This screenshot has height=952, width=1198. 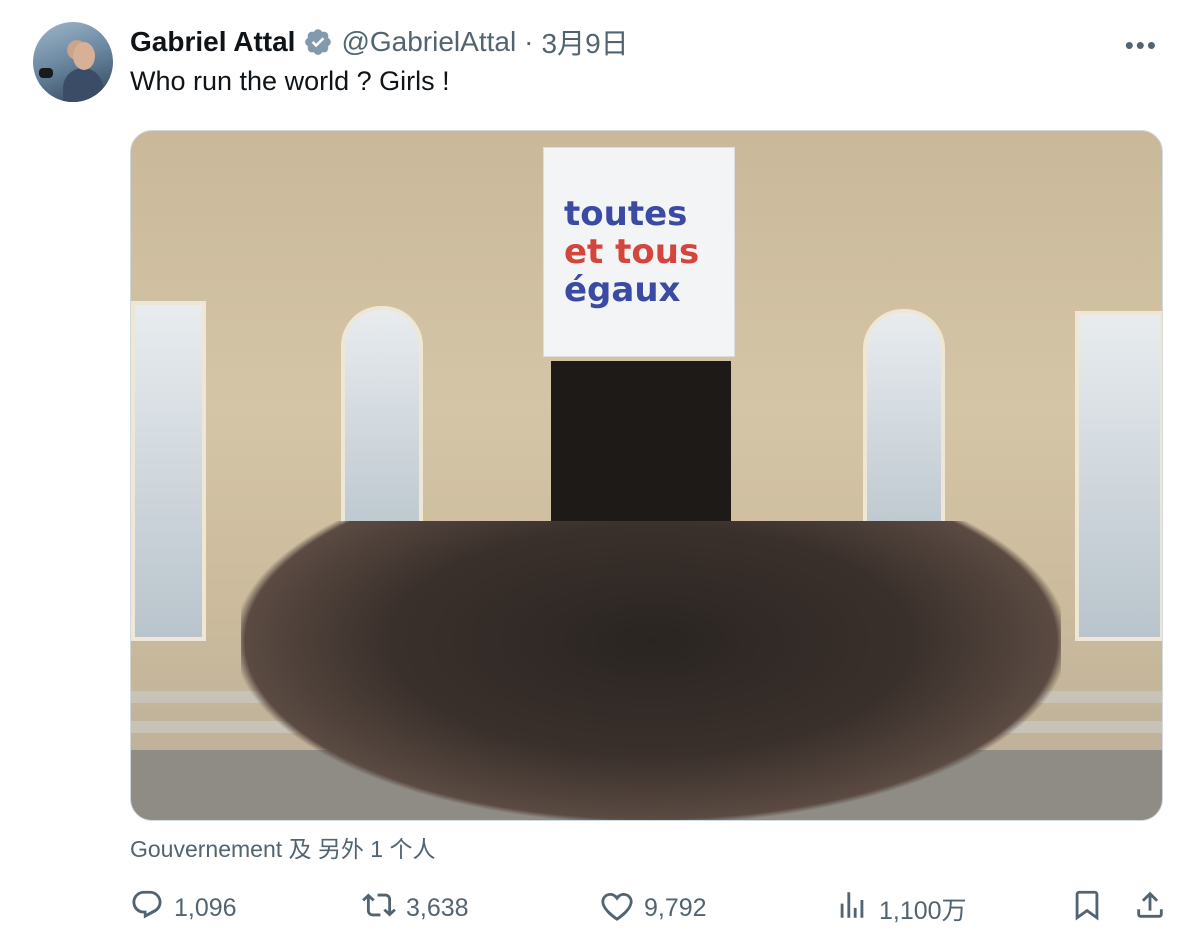 I want to click on tweet-text: Who run the world ? Girls !, so click(x=290, y=81).